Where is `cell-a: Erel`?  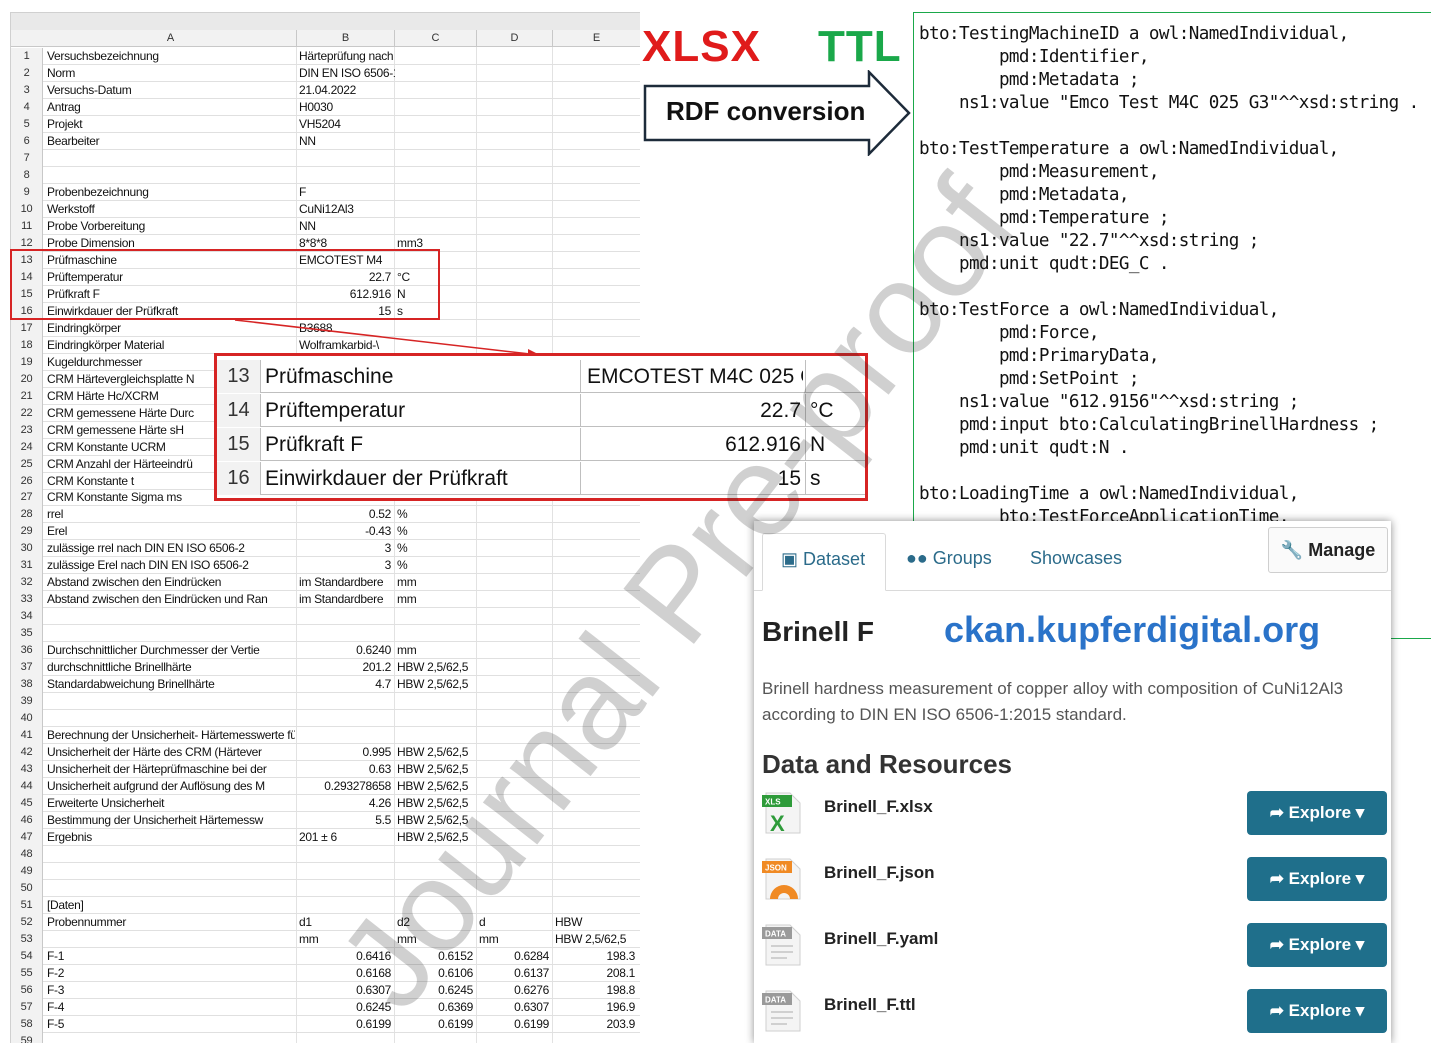
cell-a: Erel is located at coordinates (170, 531).